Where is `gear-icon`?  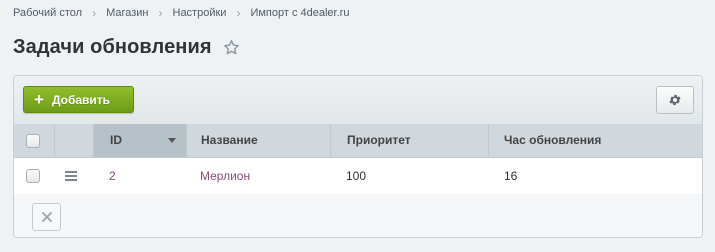 gear-icon is located at coordinates (675, 100).